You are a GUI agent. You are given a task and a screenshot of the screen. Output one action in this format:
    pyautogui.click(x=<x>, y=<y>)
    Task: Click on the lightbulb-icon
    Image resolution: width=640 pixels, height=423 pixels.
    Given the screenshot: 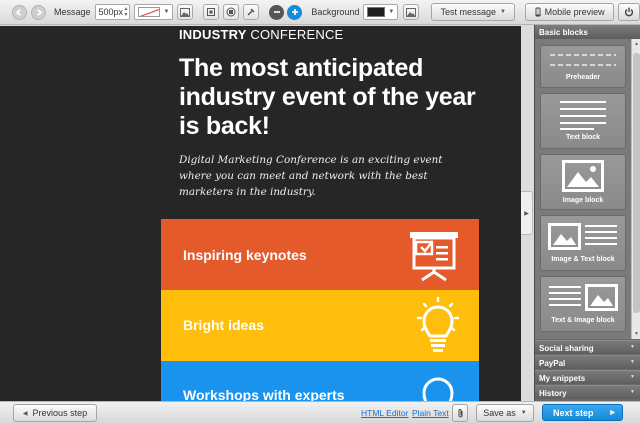 What is the action you would take?
    pyautogui.click(x=438, y=324)
    